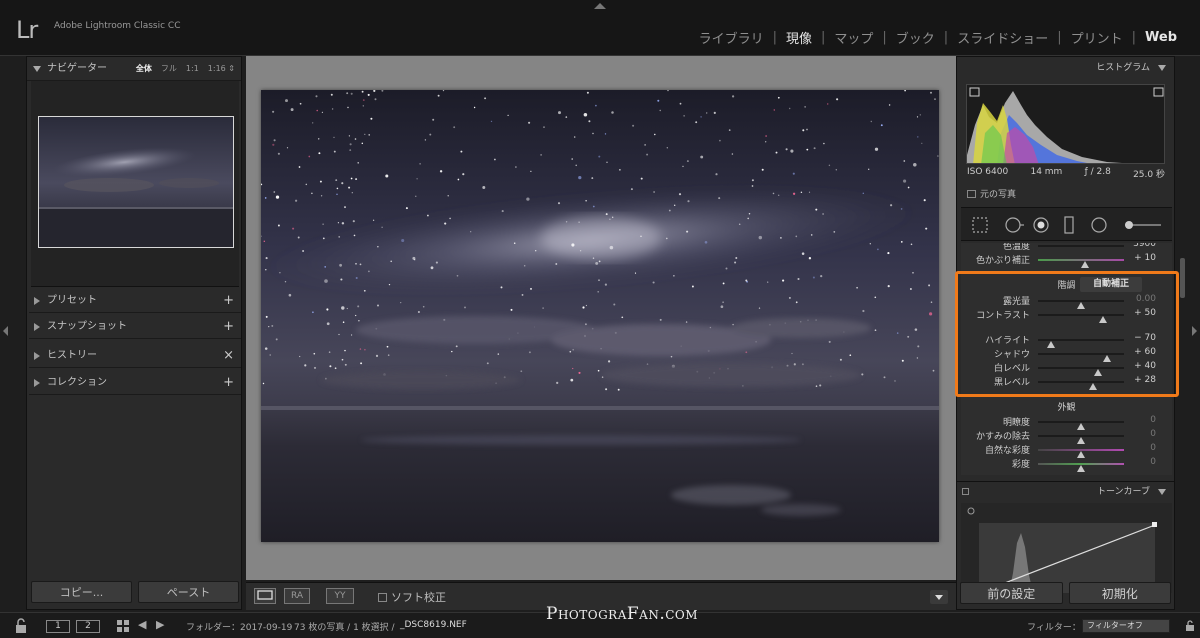 The width and height of the screenshot is (1200, 638). What do you see at coordinates (88, 626) in the screenshot?
I see `secondary-window-button: 2` at bounding box center [88, 626].